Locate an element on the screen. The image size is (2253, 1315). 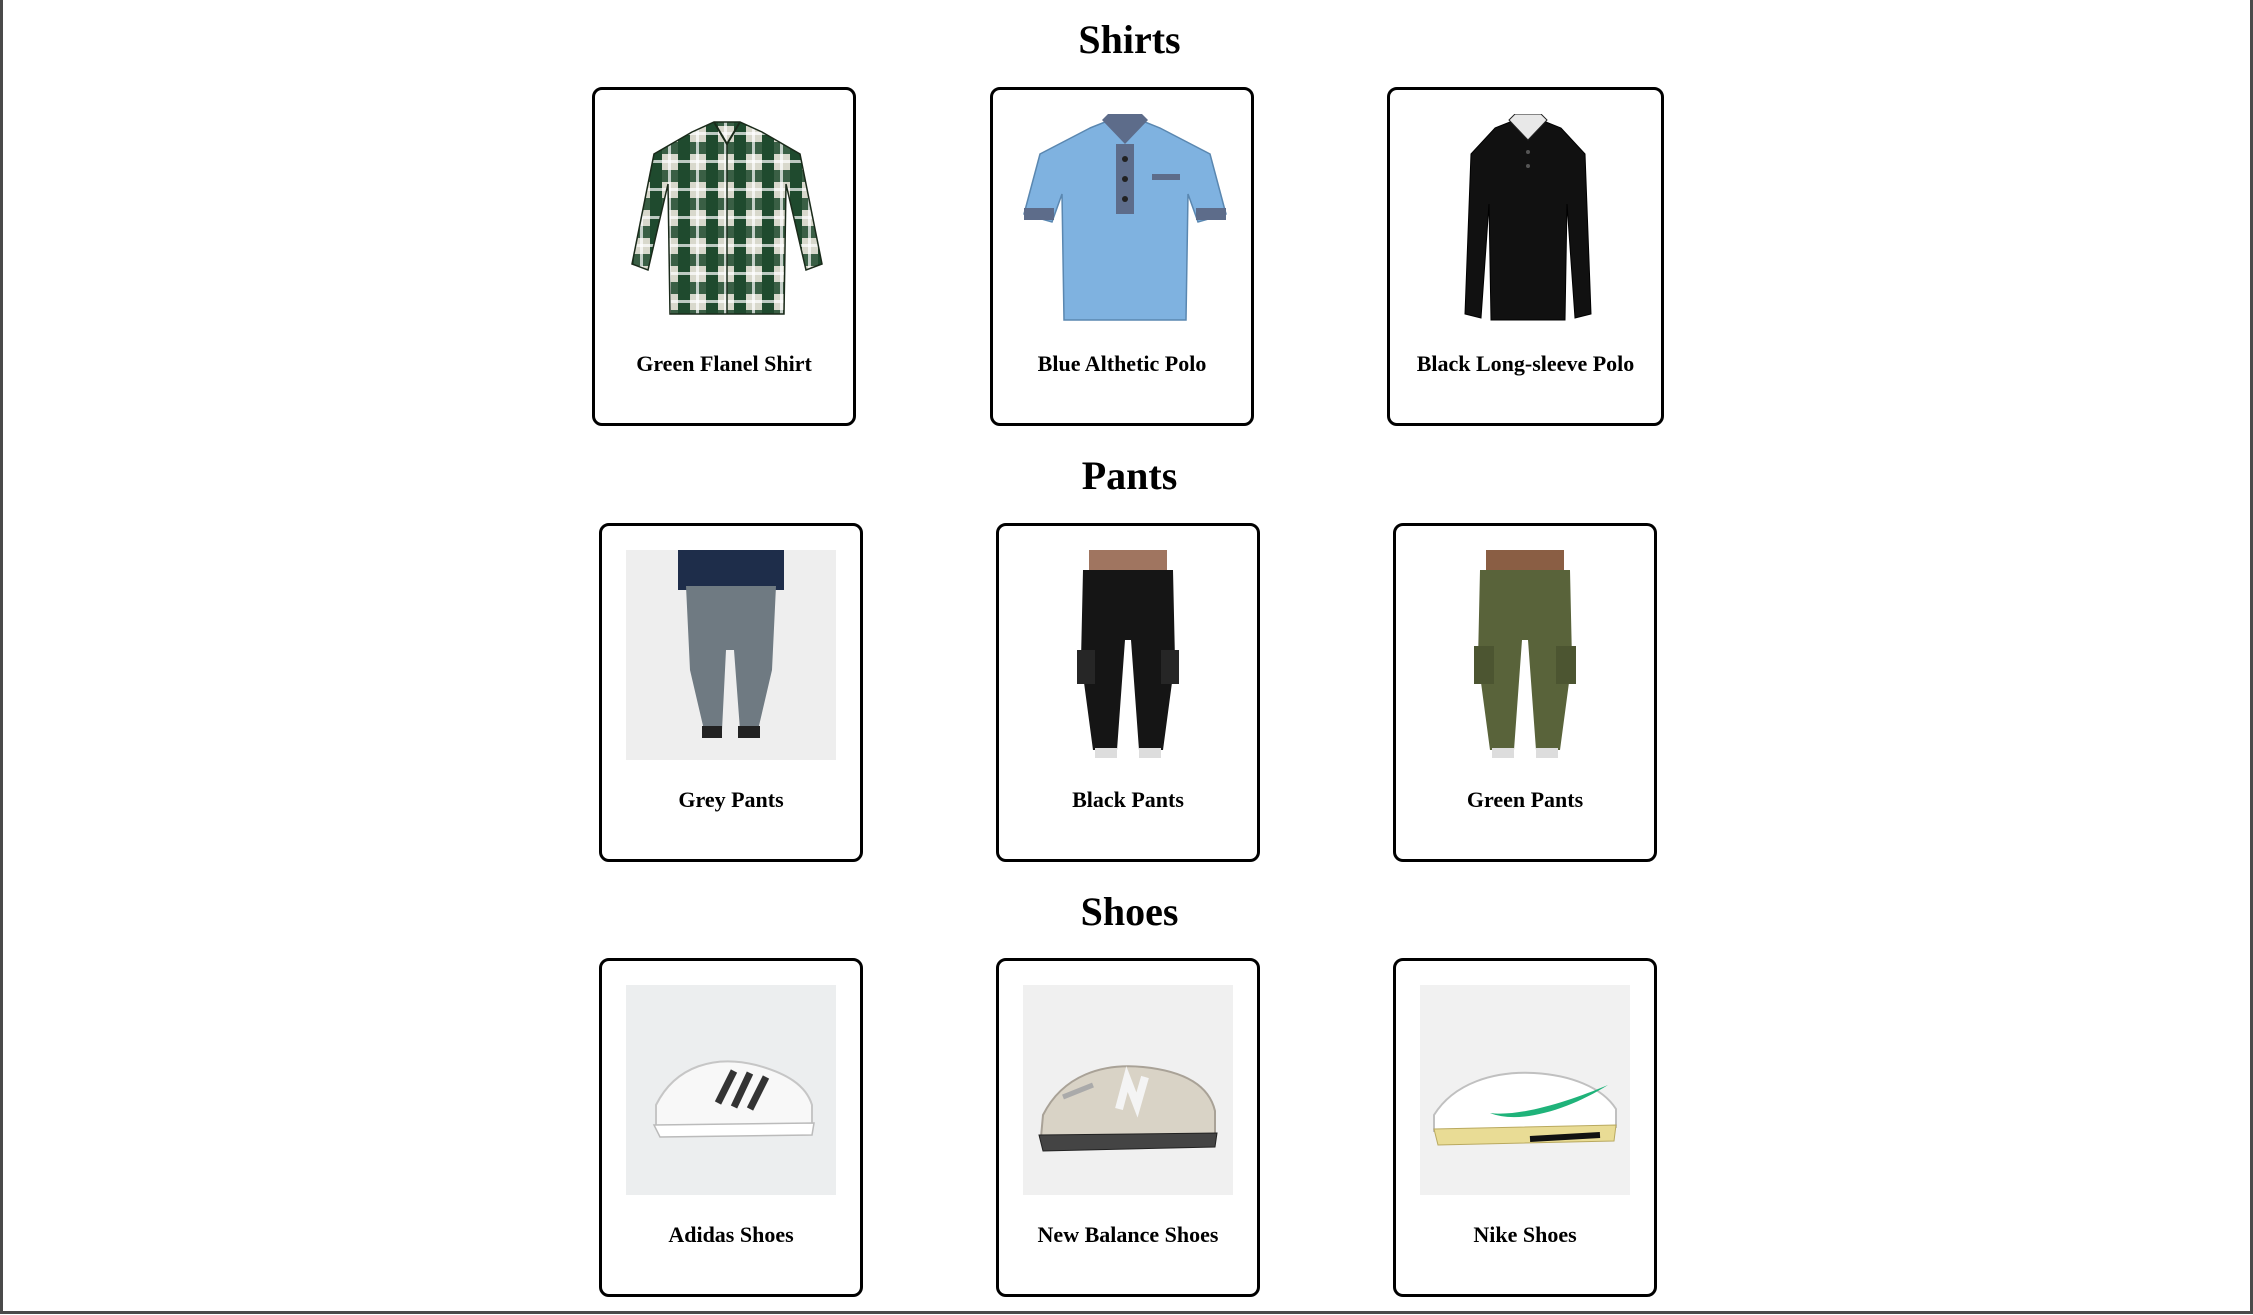
product-label: Black Pants is located at coordinates (1128, 799).